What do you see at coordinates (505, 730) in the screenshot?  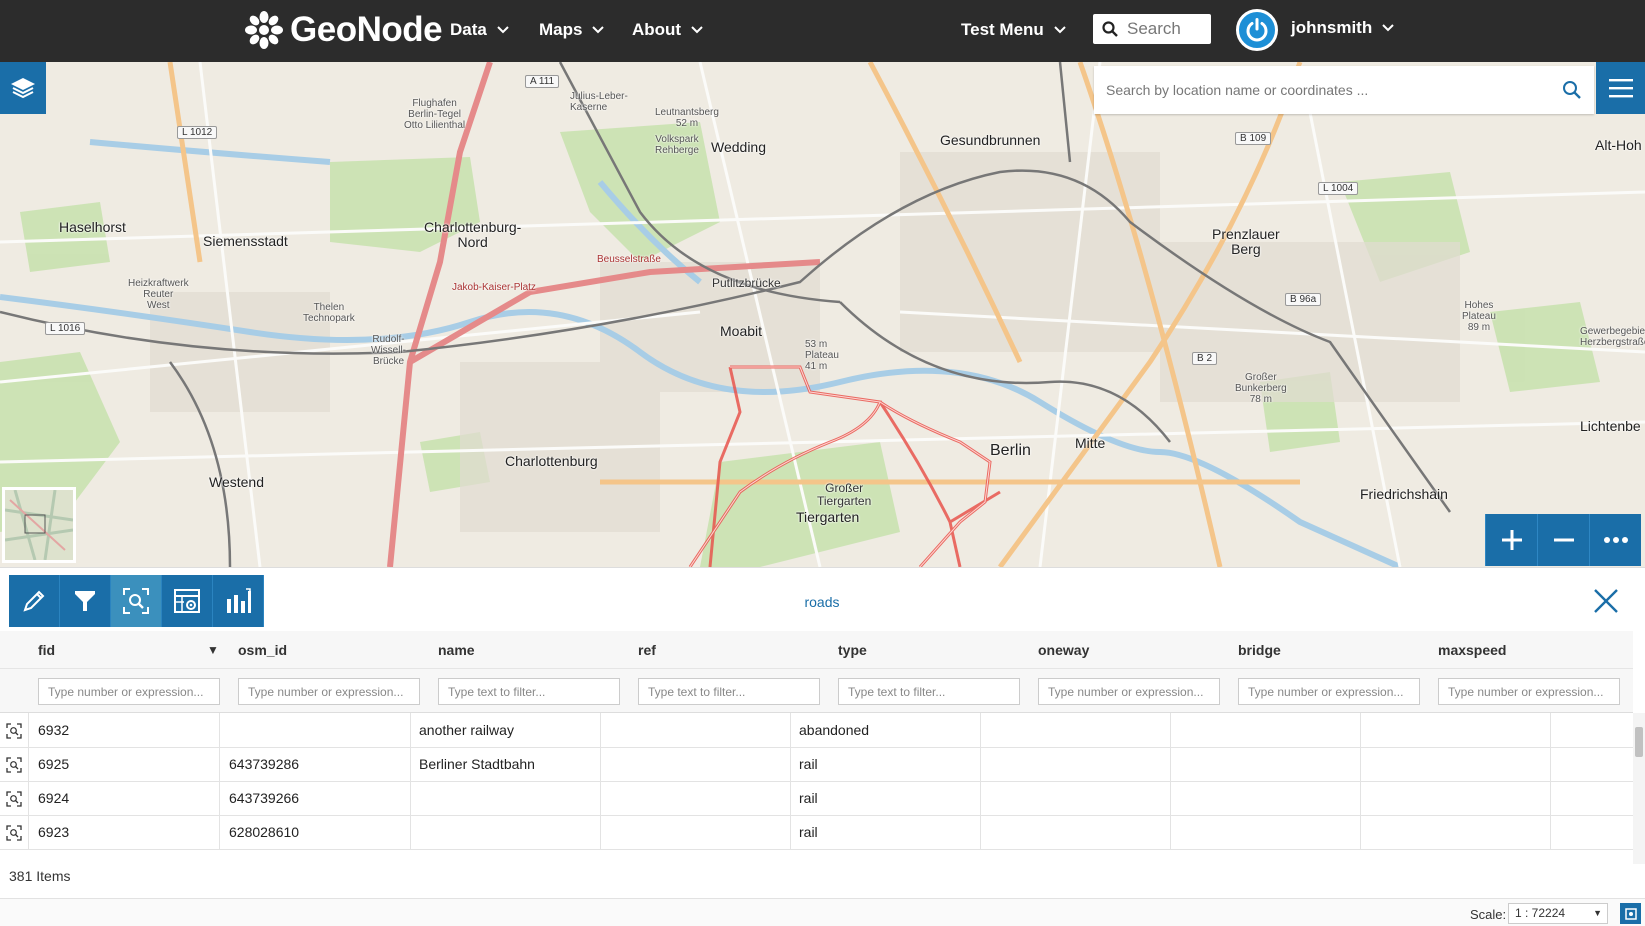 I see `table-cell-name: another railway` at bounding box center [505, 730].